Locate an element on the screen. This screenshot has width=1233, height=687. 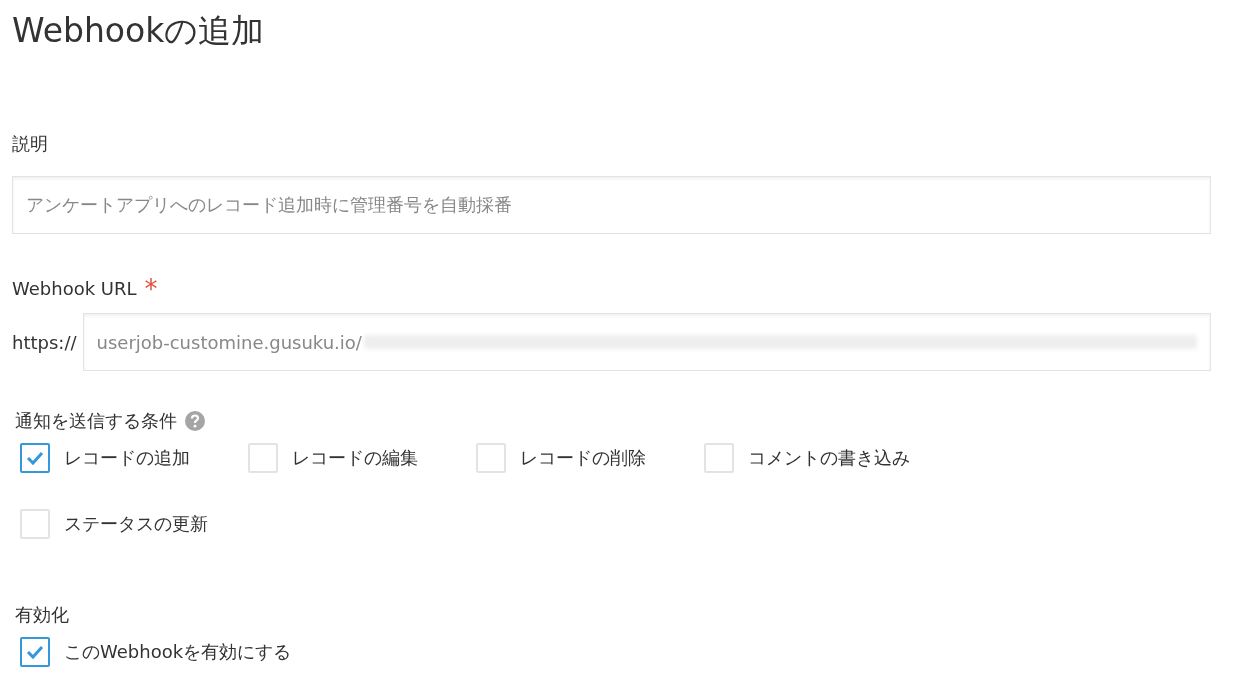
required-mark: * is located at coordinates (151, 288).